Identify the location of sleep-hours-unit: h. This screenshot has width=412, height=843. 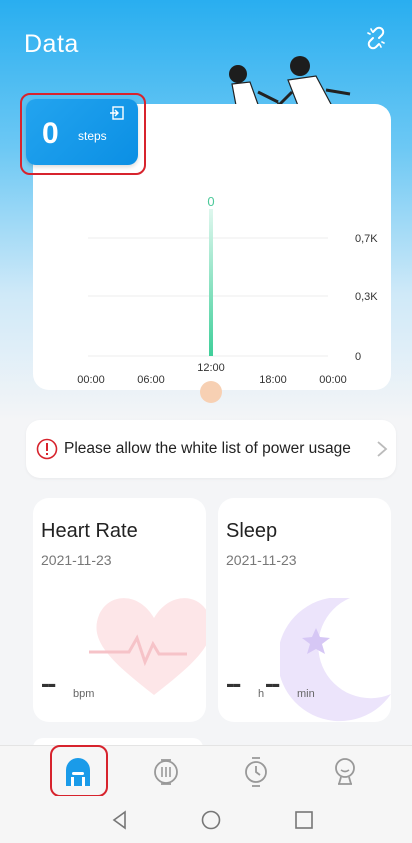
(261, 694).